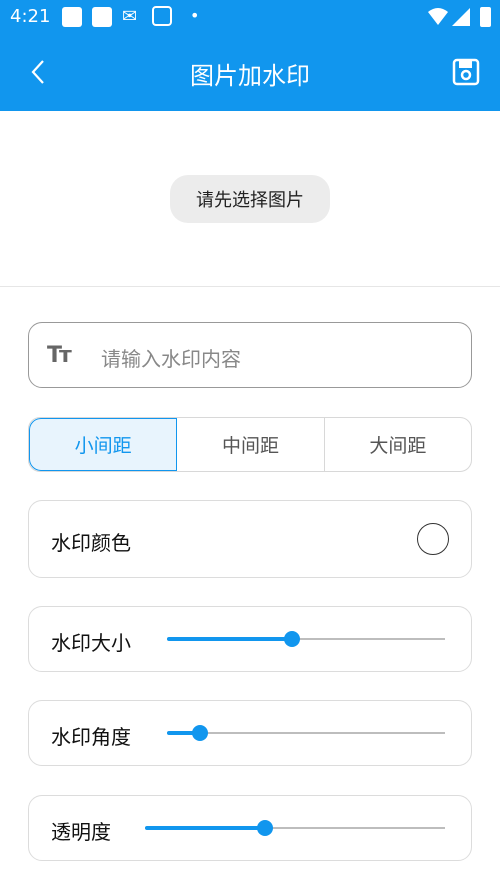 The width and height of the screenshot is (500, 889). Describe the element at coordinates (91, 643) in the screenshot. I see `watermark-size-label: 水印大小` at that location.